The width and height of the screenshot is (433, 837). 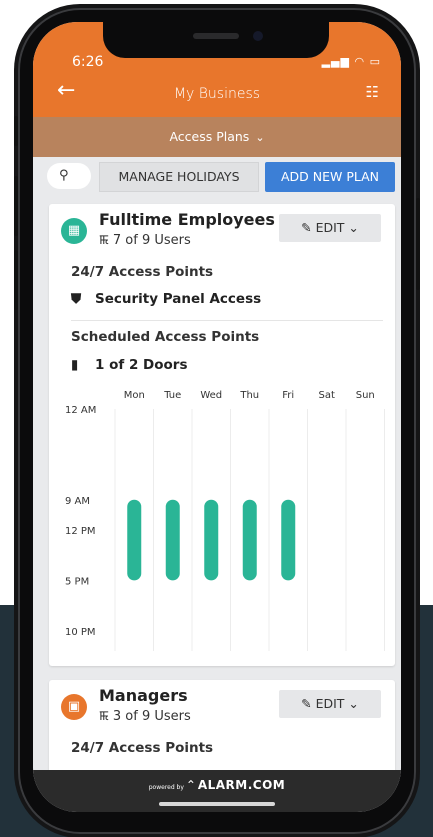 What do you see at coordinates (77, 581) in the screenshot?
I see `time-label: 5 PM` at bounding box center [77, 581].